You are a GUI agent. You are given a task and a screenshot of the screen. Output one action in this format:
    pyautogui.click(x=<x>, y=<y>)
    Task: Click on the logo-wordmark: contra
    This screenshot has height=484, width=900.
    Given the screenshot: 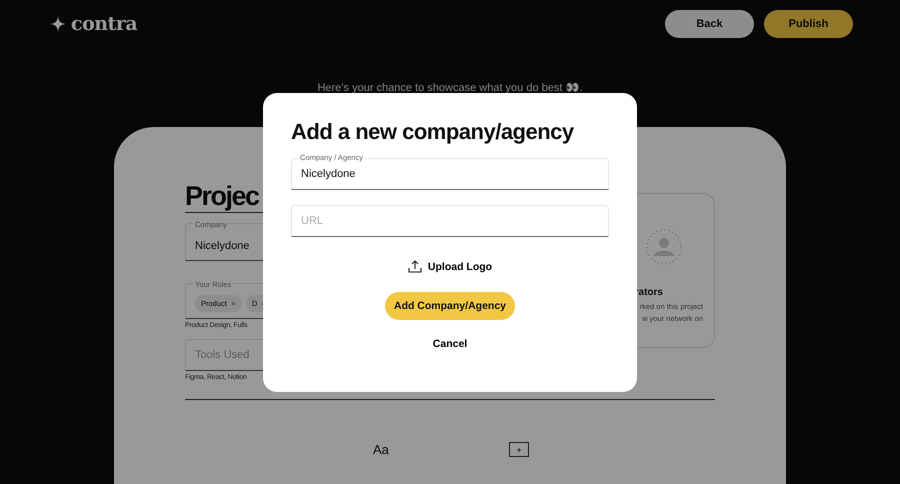 What is the action you would take?
    pyautogui.click(x=104, y=23)
    